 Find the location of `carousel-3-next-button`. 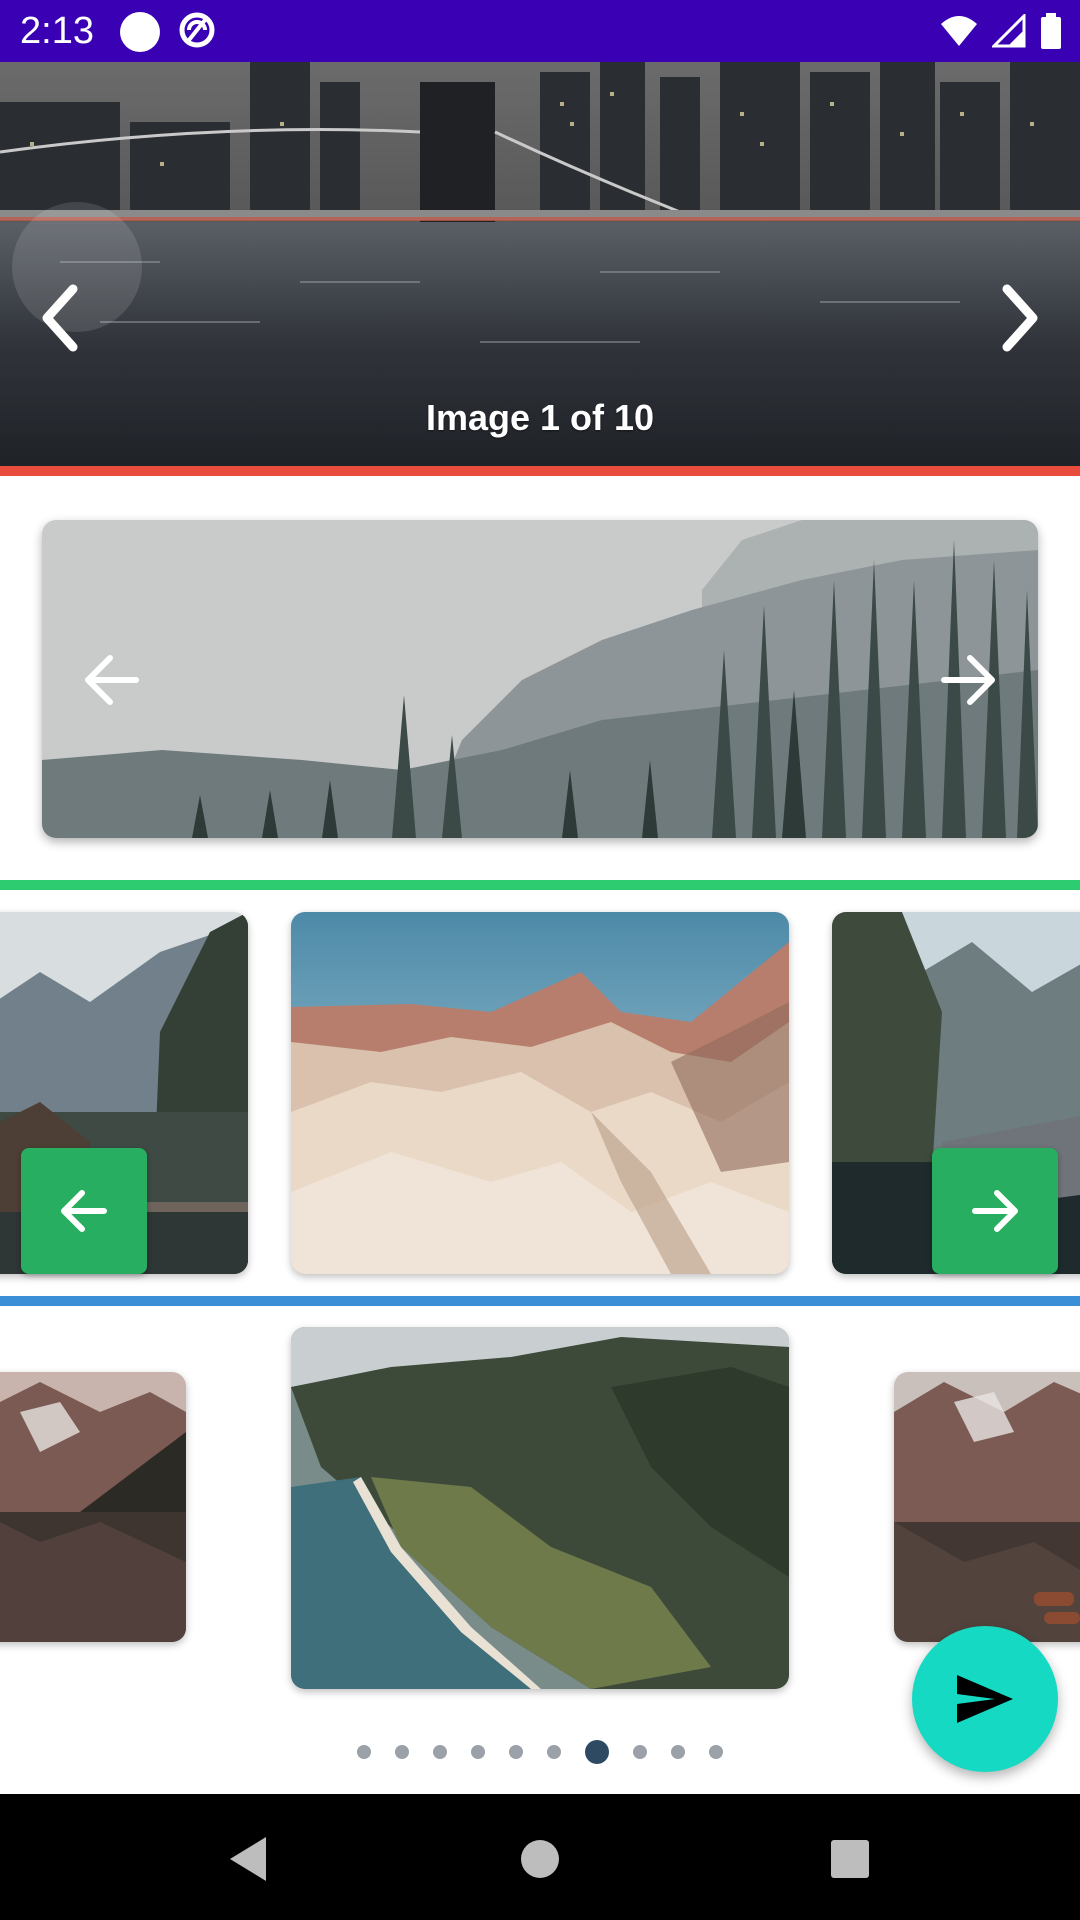

carousel-3-next-button is located at coordinates (995, 1211).